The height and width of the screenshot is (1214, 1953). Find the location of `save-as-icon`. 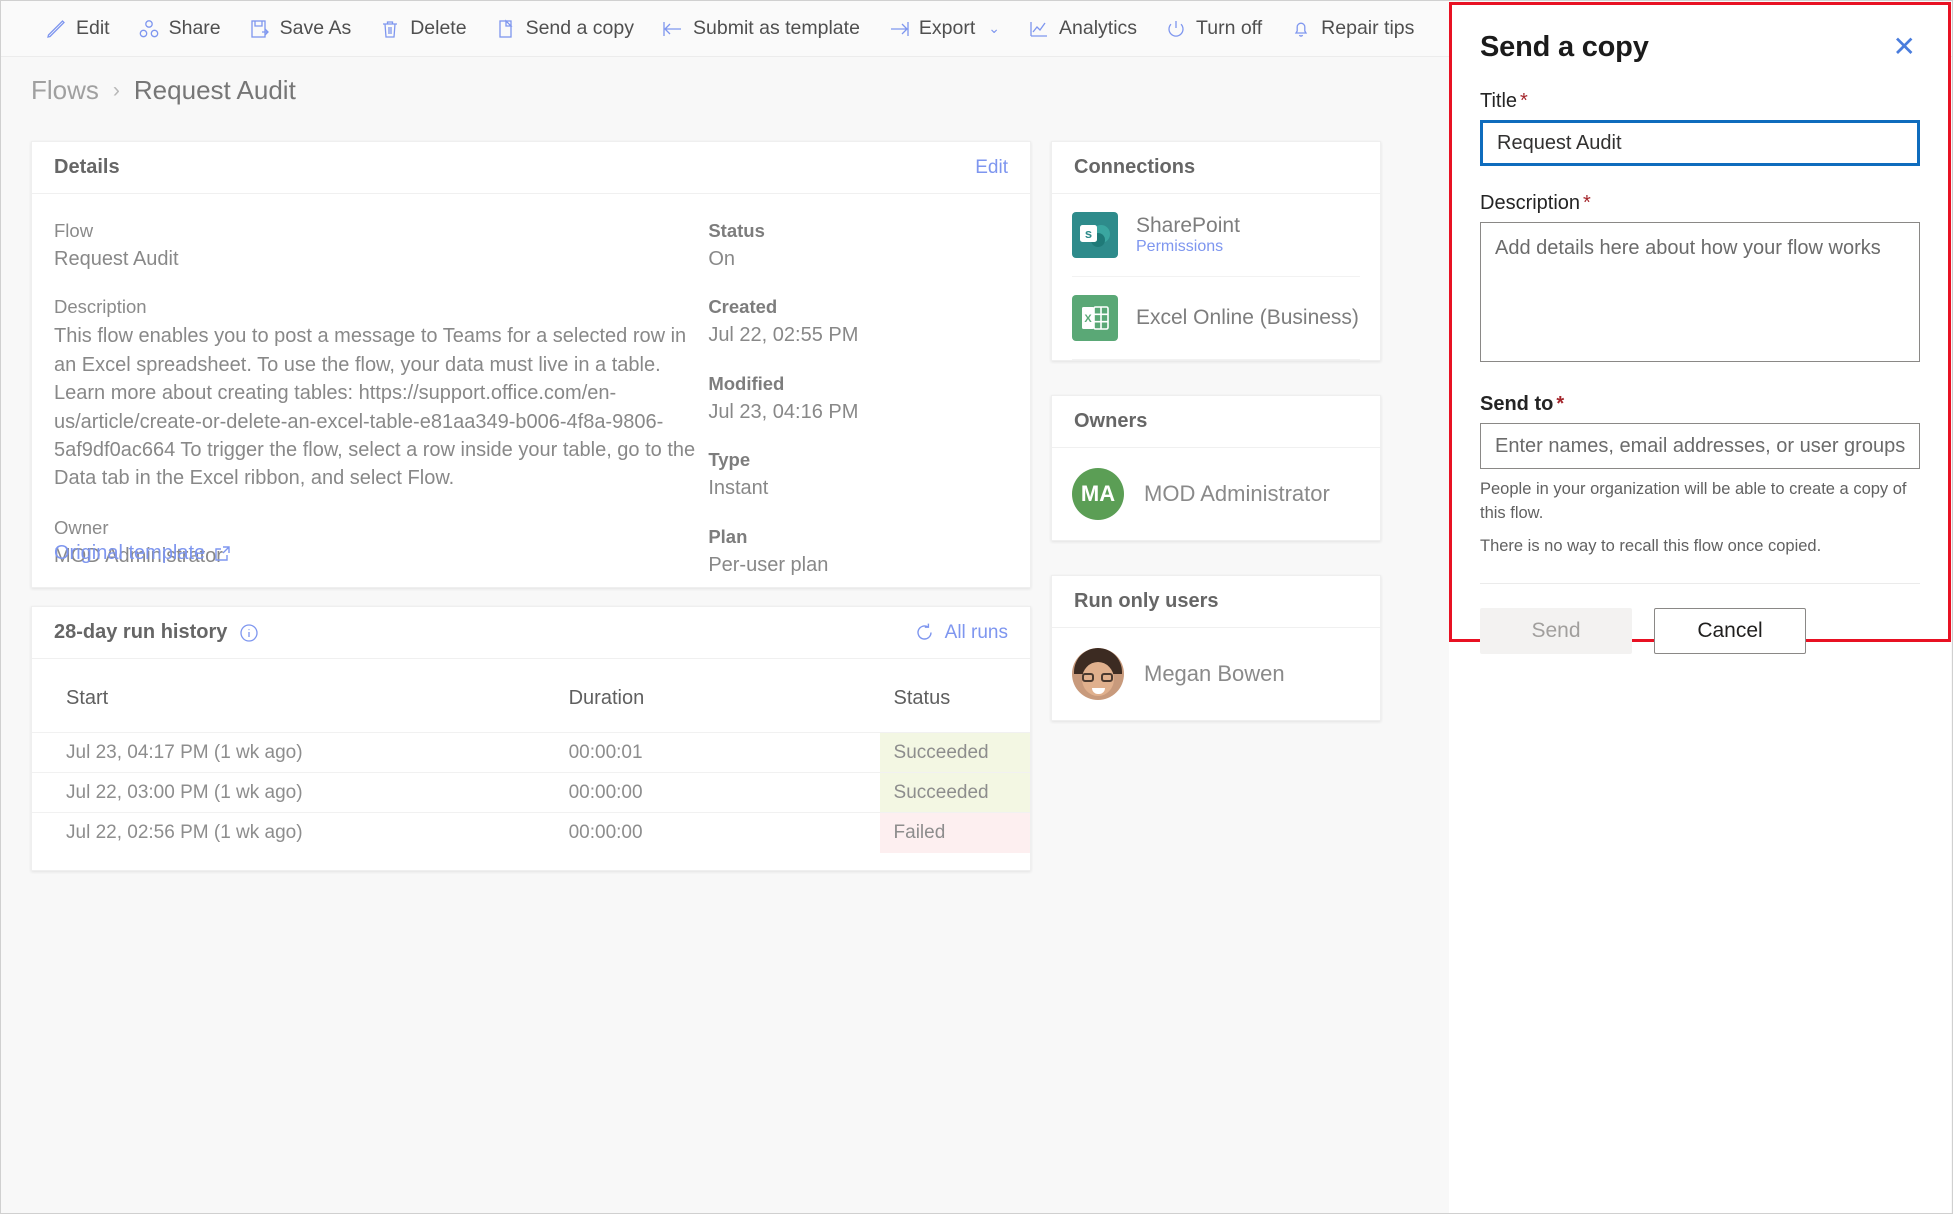

save-as-icon is located at coordinates (260, 29).